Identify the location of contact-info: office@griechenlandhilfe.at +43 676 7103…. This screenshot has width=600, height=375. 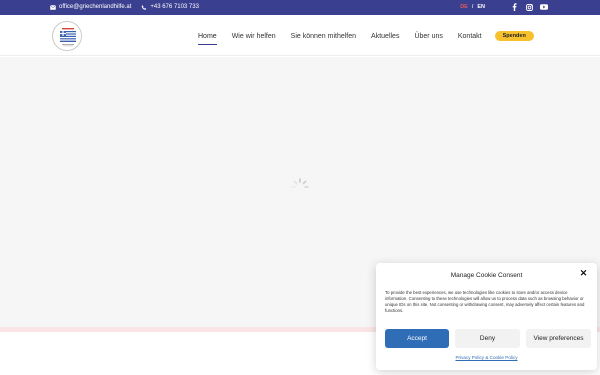
(129, 7).